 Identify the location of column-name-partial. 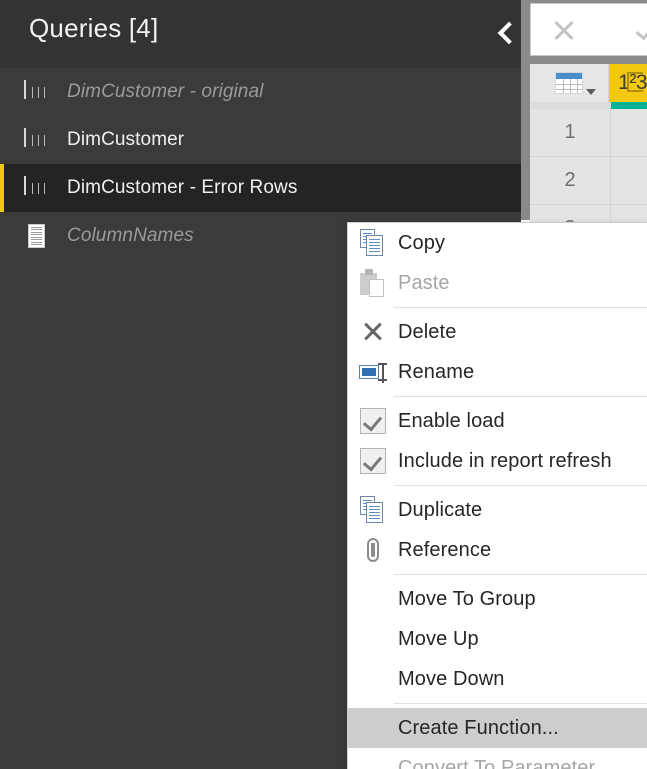
(635, 82).